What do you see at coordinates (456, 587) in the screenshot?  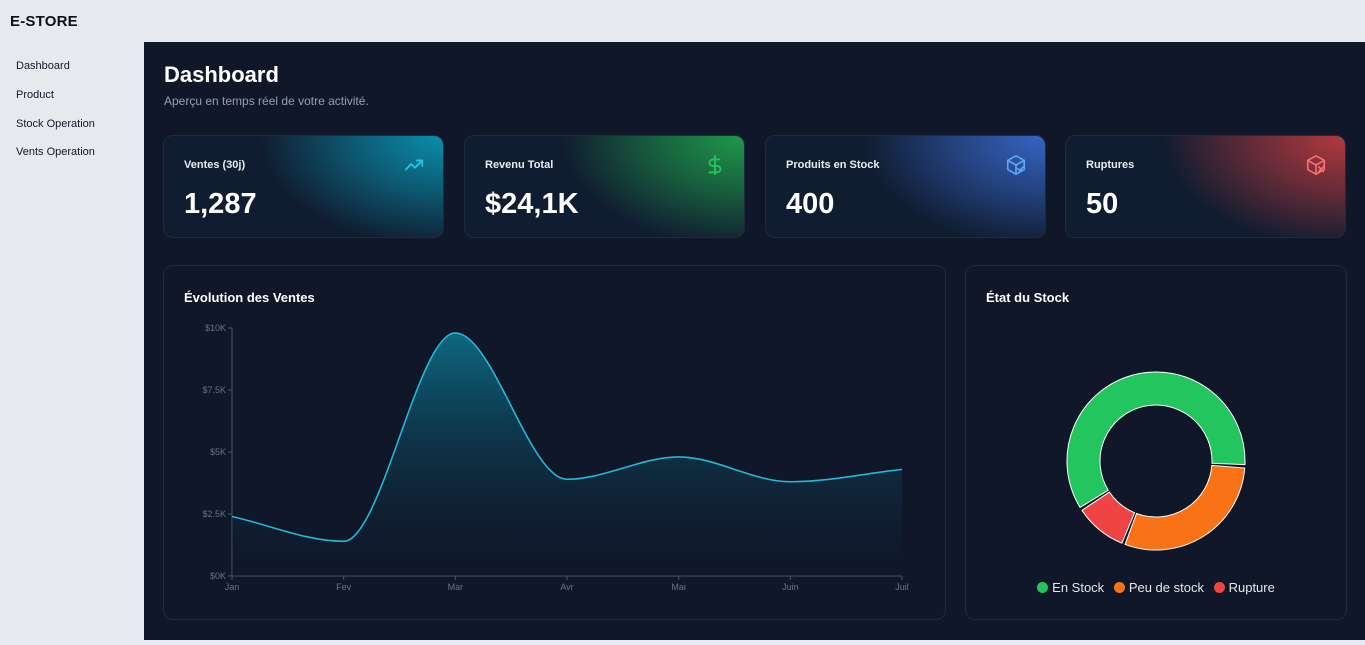 I see `x-tick-label: Mar` at bounding box center [456, 587].